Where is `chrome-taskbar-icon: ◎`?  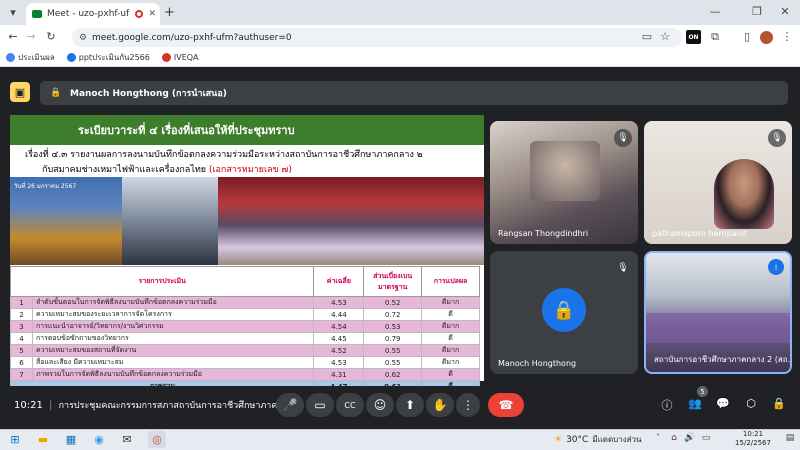 chrome-taskbar-icon: ◎ is located at coordinates (157, 439).